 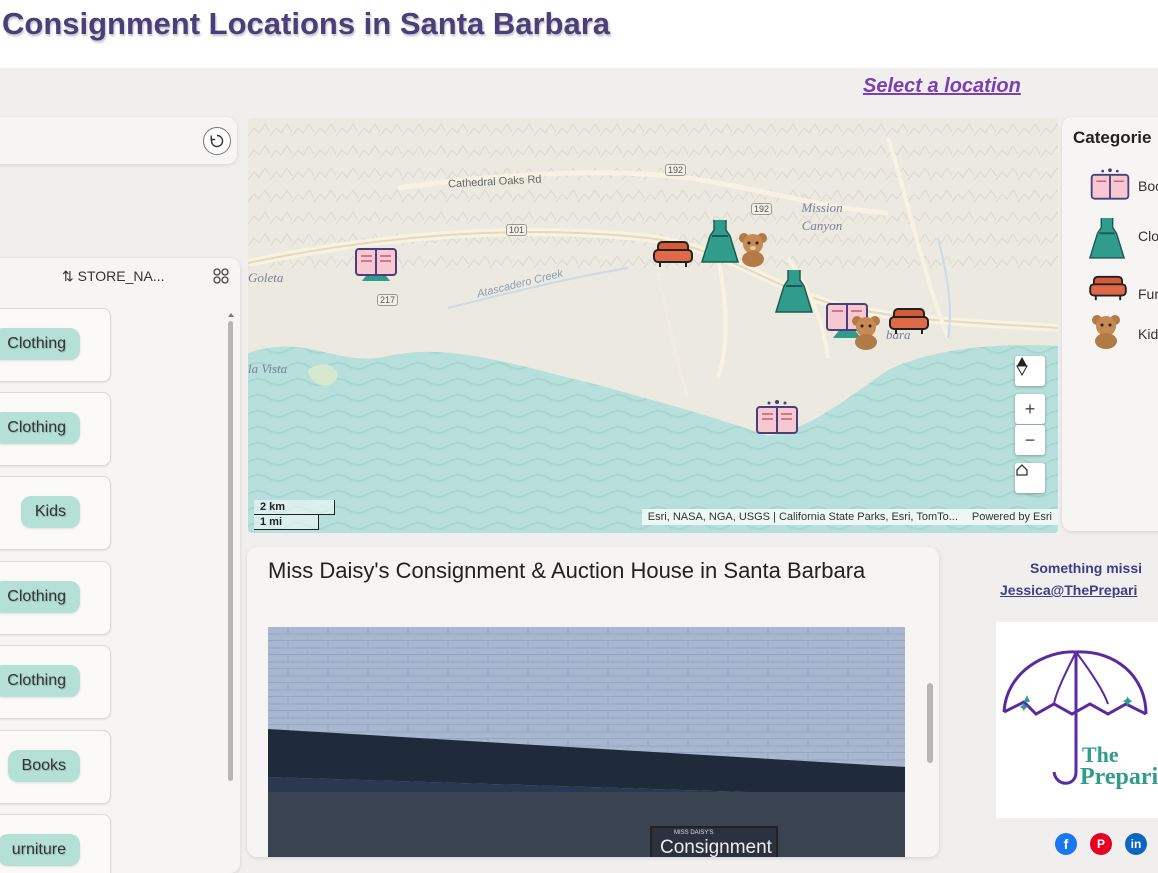 I want to click on list-item: Books, so click(x=55, y=767).